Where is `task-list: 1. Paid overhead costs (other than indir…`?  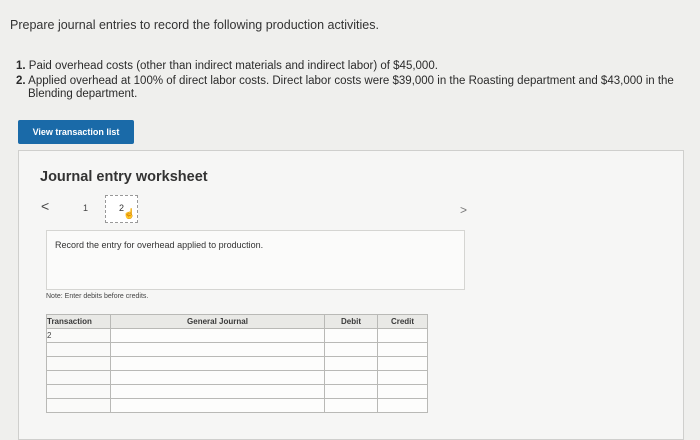
task-list: 1. Paid overhead costs (other than indir… is located at coordinates (346, 81).